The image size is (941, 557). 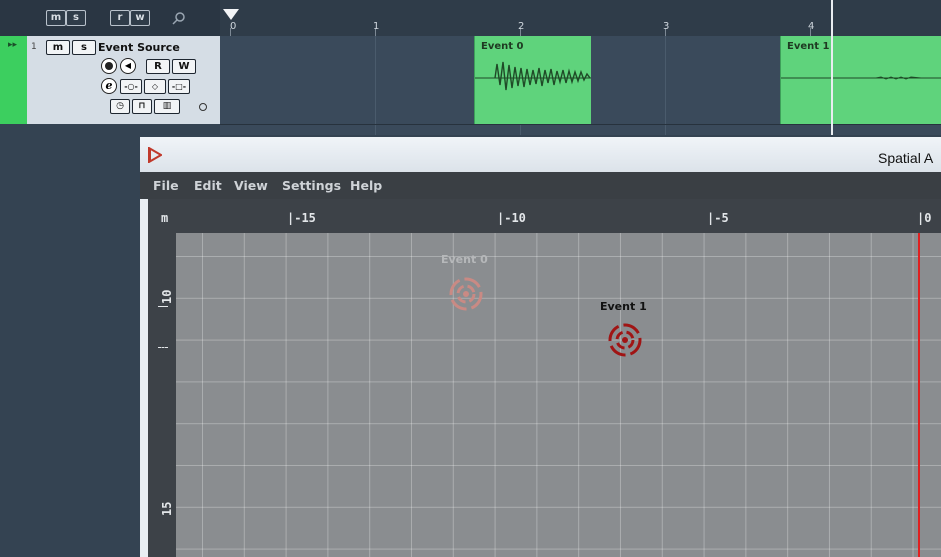 I want to click on playback-cursor, so click(x=832, y=67).